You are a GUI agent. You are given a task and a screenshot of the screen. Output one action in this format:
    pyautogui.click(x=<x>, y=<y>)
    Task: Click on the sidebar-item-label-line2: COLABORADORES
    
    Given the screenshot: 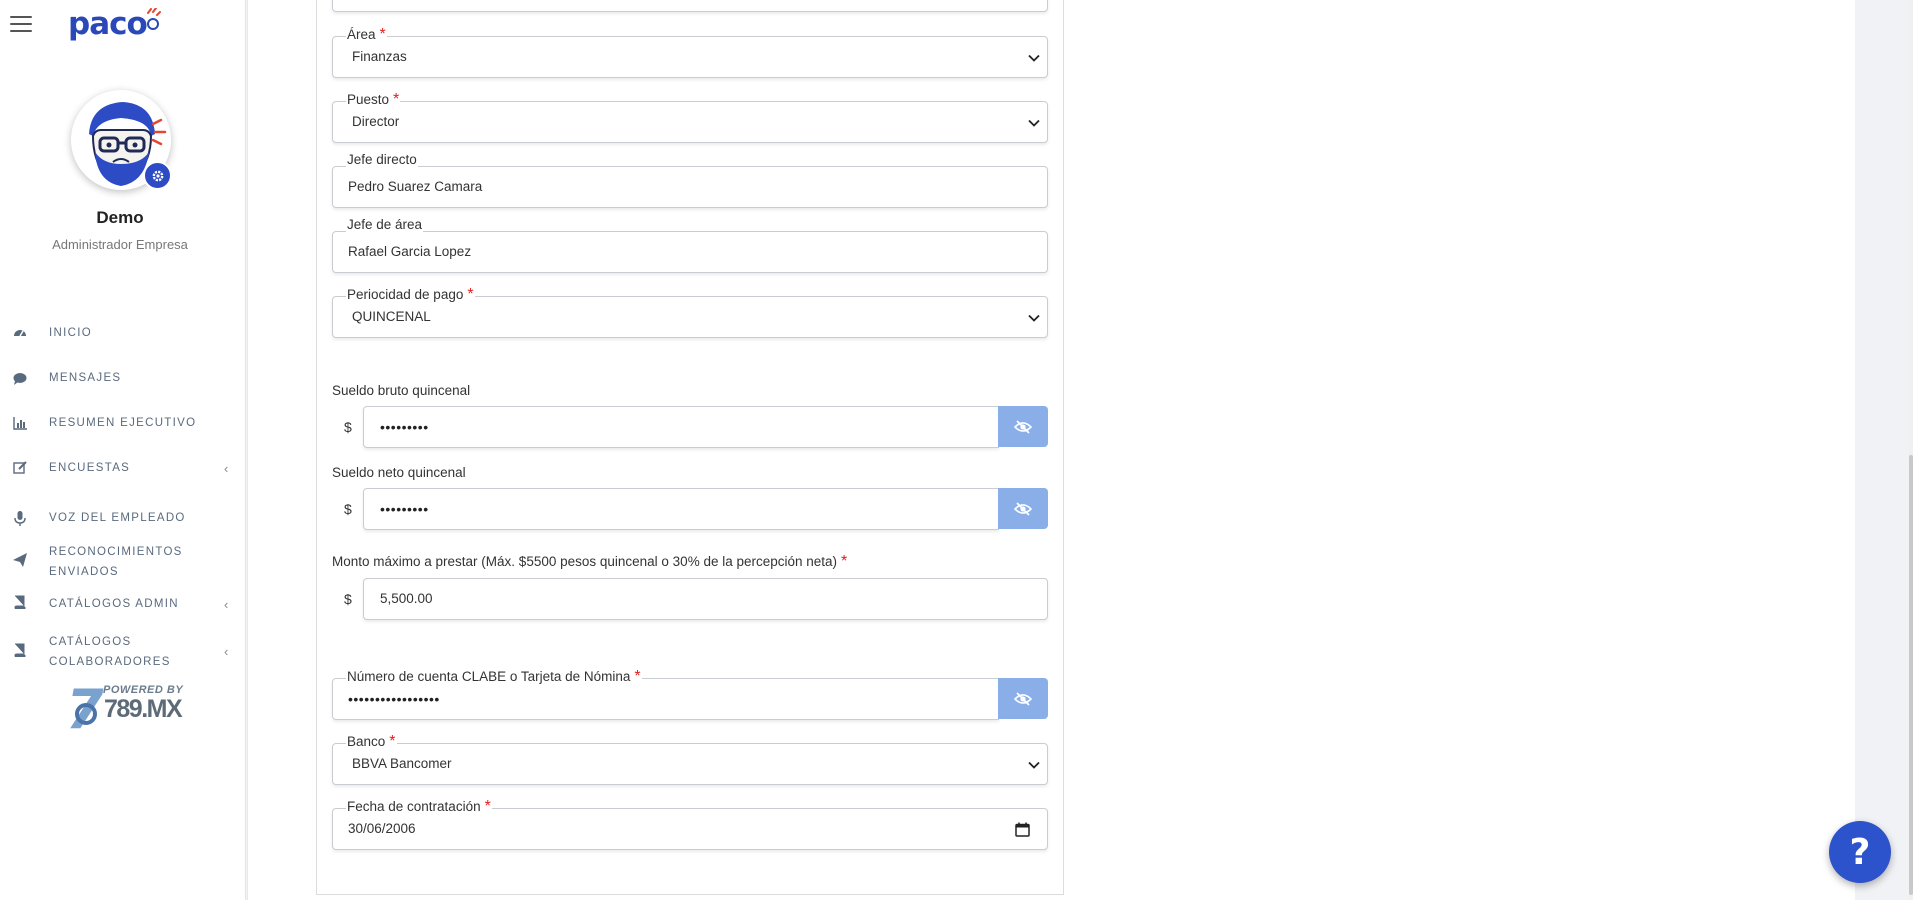 What is the action you would take?
    pyautogui.click(x=110, y=662)
    